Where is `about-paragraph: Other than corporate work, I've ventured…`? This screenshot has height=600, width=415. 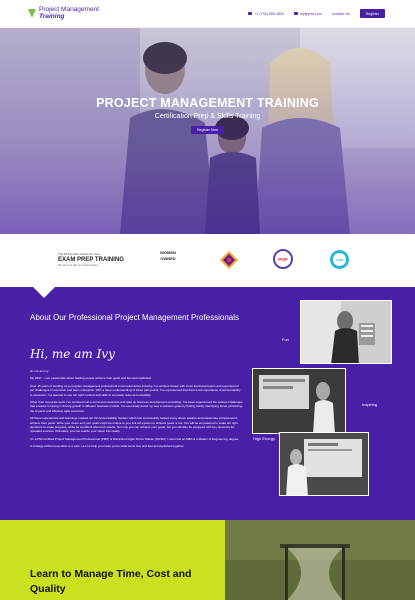
about-paragraph: Other than corporate work, I've ventured… is located at coordinates (136, 406).